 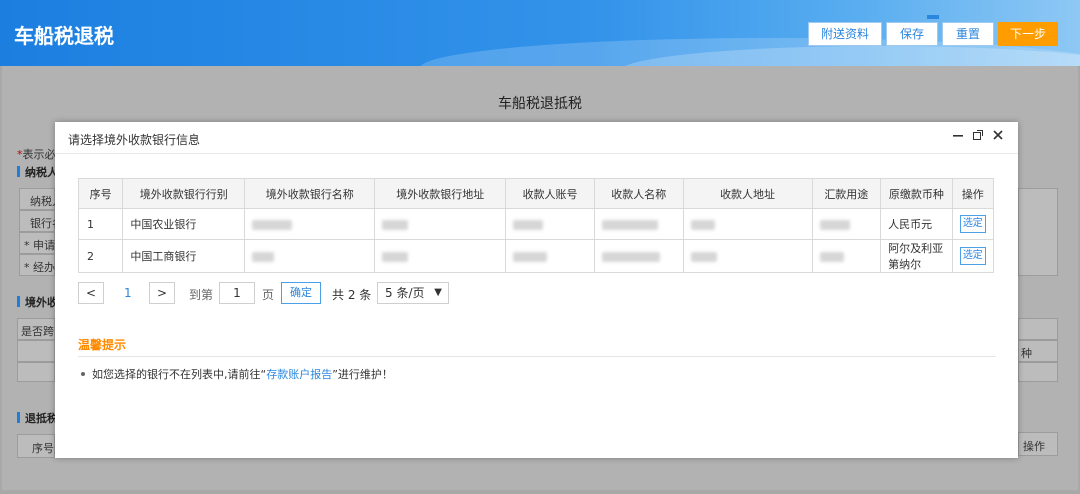 I want to click on column-header: 原缴款币种, so click(x=916, y=193).